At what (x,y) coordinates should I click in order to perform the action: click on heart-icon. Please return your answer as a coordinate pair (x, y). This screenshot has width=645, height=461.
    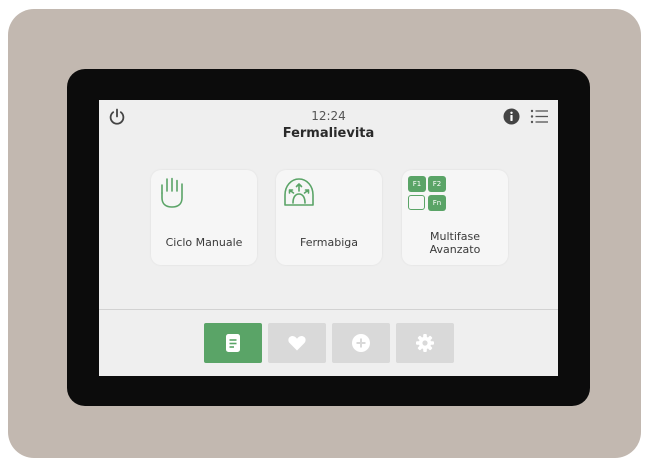
    Looking at the image, I should click on (297, 343).